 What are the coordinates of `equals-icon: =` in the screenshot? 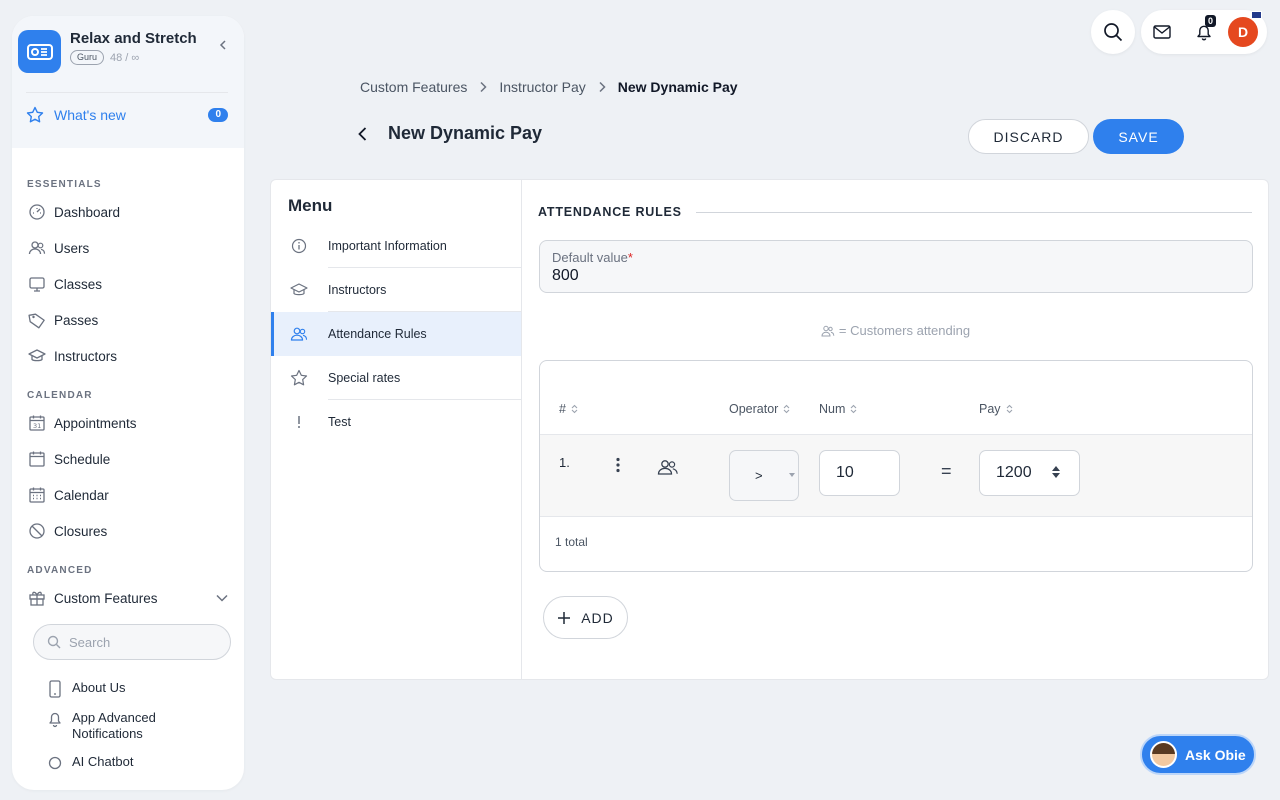 It's located at (946, 471).